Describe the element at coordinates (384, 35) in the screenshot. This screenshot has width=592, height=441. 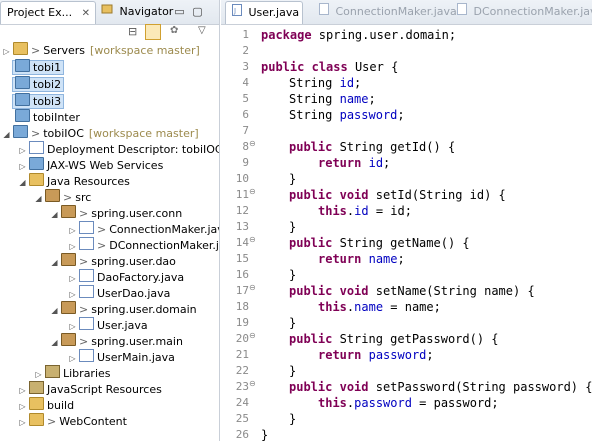
I see `code-text: spring.user.domain;` at that location.